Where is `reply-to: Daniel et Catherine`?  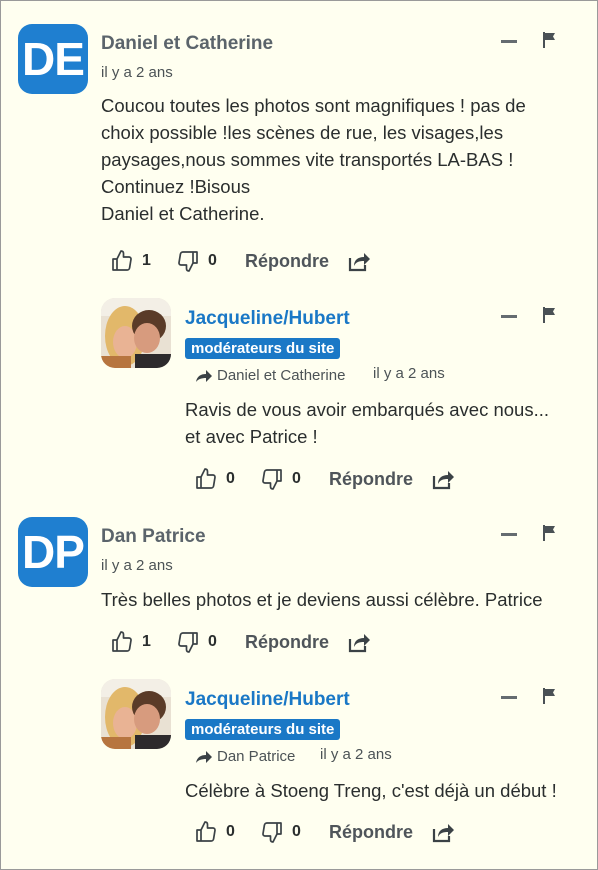 reply-to: Daniel et Catherine is located at coordinates (270, 375).